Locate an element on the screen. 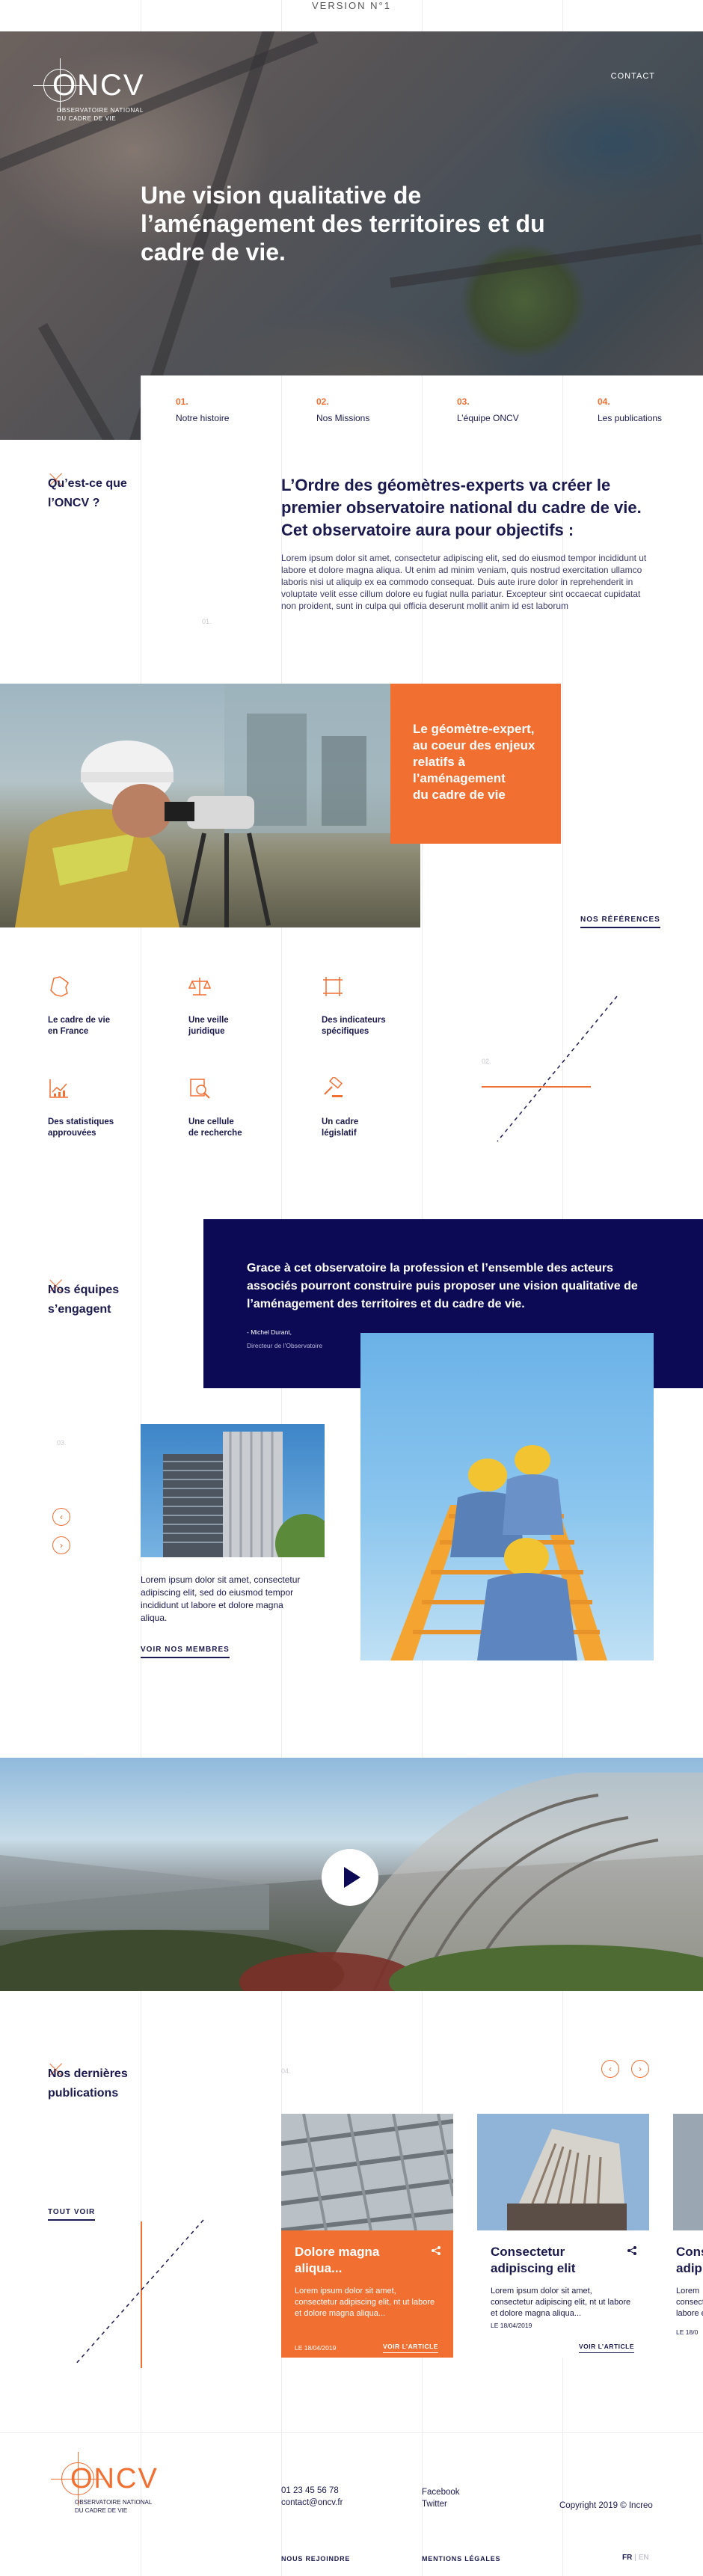 This screenshot has width=703, height=2576. nav-label: Notre histoire is located at coordinates (203, 418).